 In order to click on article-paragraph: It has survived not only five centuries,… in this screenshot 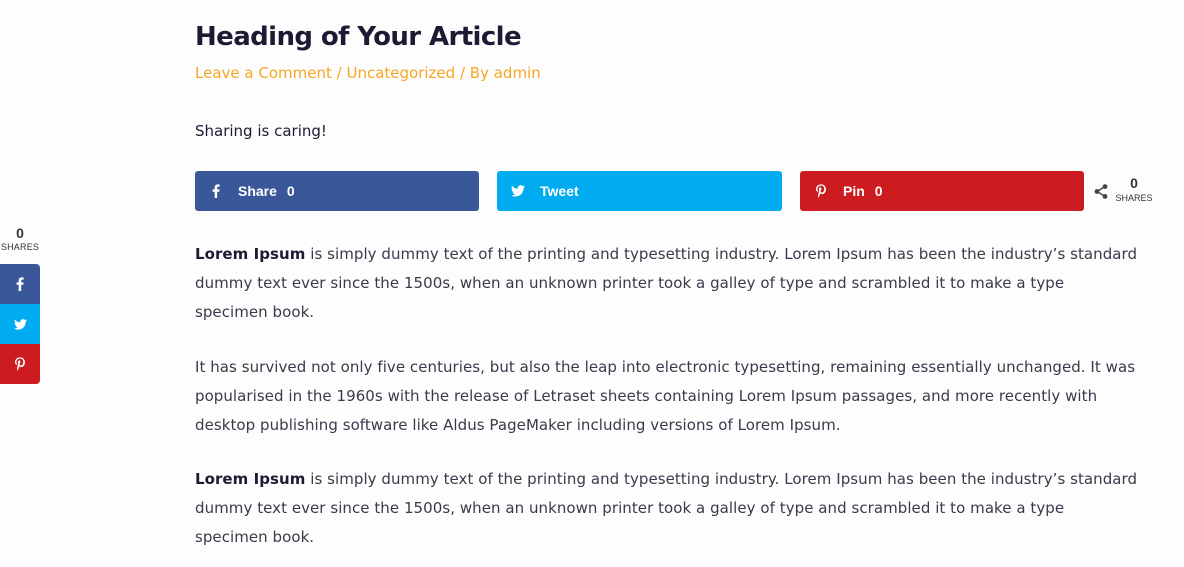, I will do `click(667, 396)`.